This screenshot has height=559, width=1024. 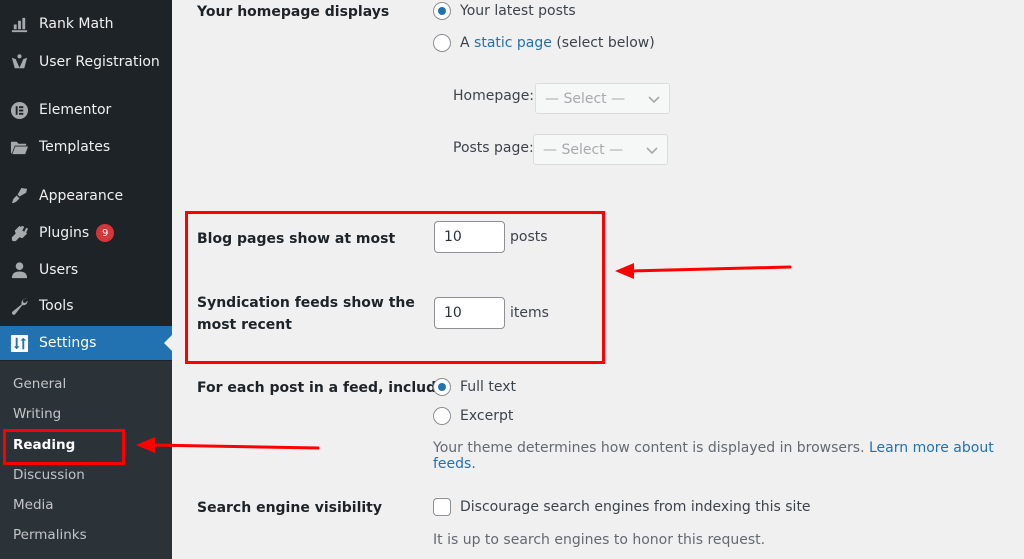 What do you see at coordinates (469, 237) in the screenshot?
I see `blog-pages-input: 10` at bounding box center [469, 237].